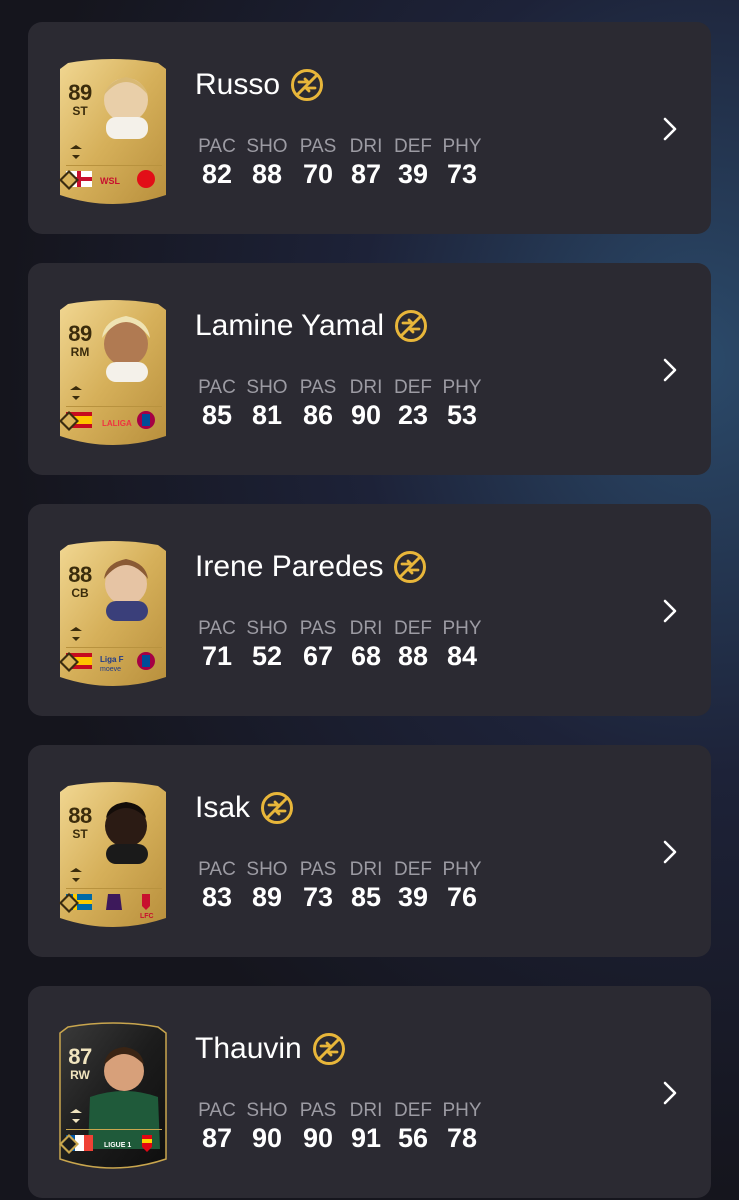 Image resolution: width=739 pixels, height=1200 pixels. Describe the element at coordinates (366, 656) in the screenshot. I see `stat-value-dri: 68` at that location.